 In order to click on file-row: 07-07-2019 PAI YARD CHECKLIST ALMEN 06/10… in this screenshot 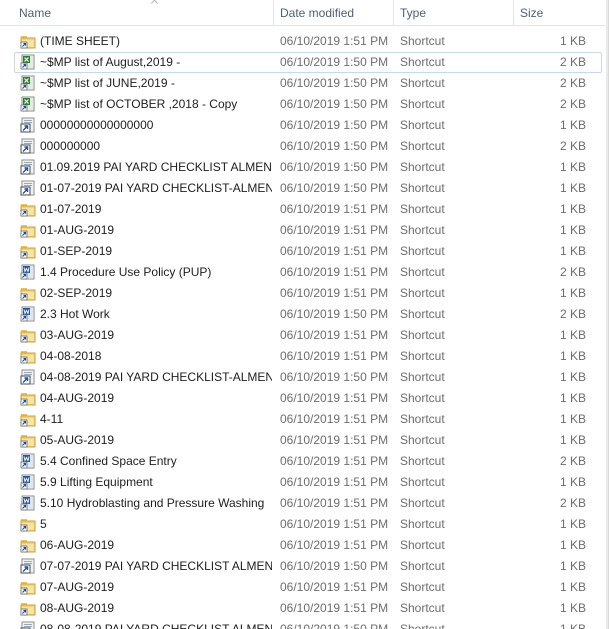, I will do `click(304, 566)`.